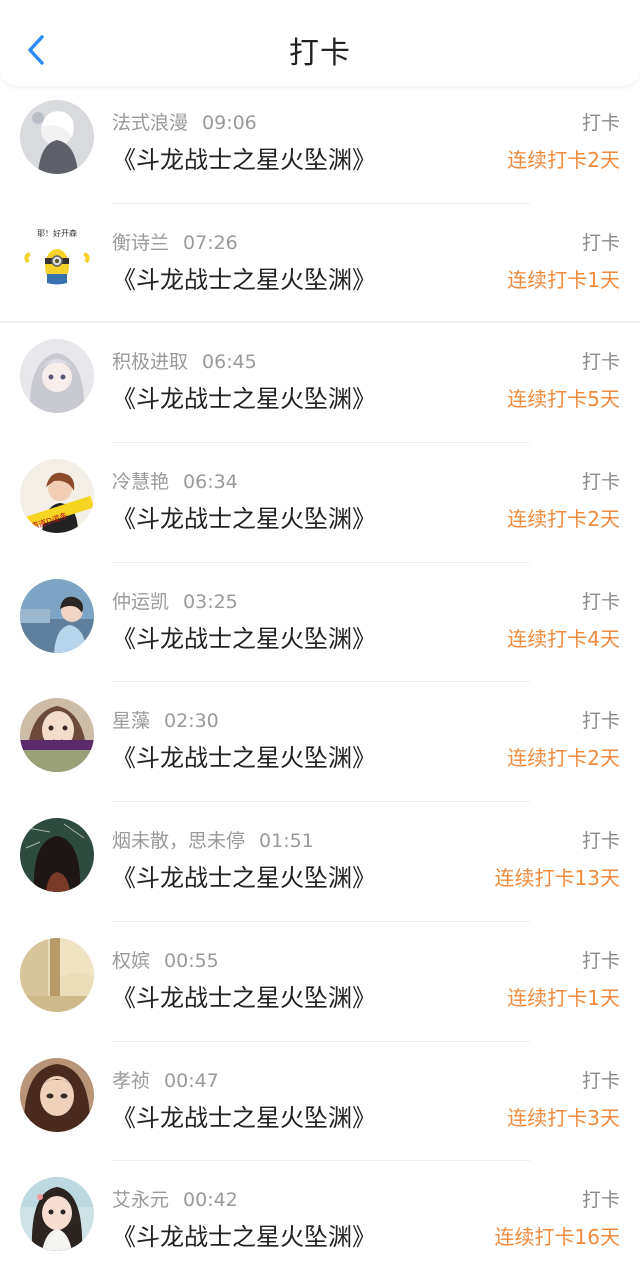 The image size is (640, 1281). What do you see at coordinates (131, 721) in the screenshot?
I see `user-name: 星藻` at bounding box center [131, 721].